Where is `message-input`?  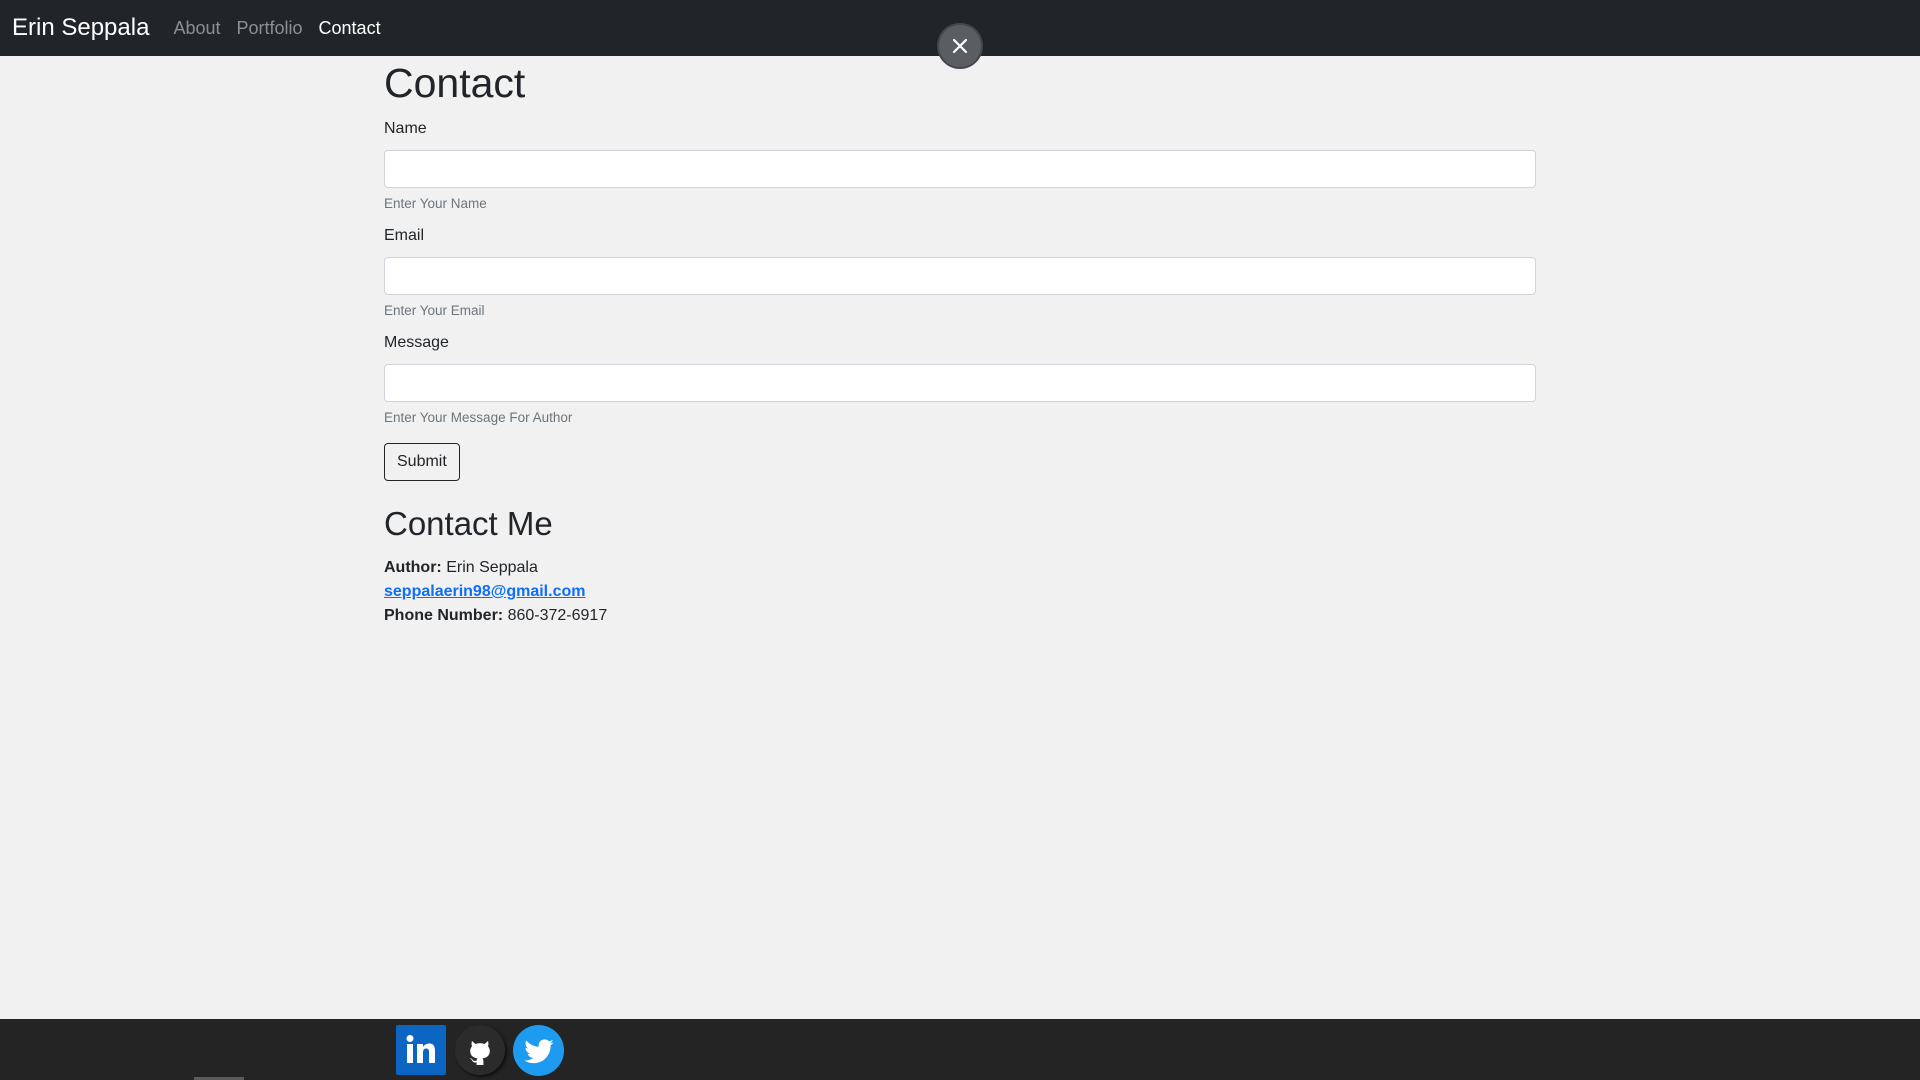
message-input is located at coordinates (960, 383).